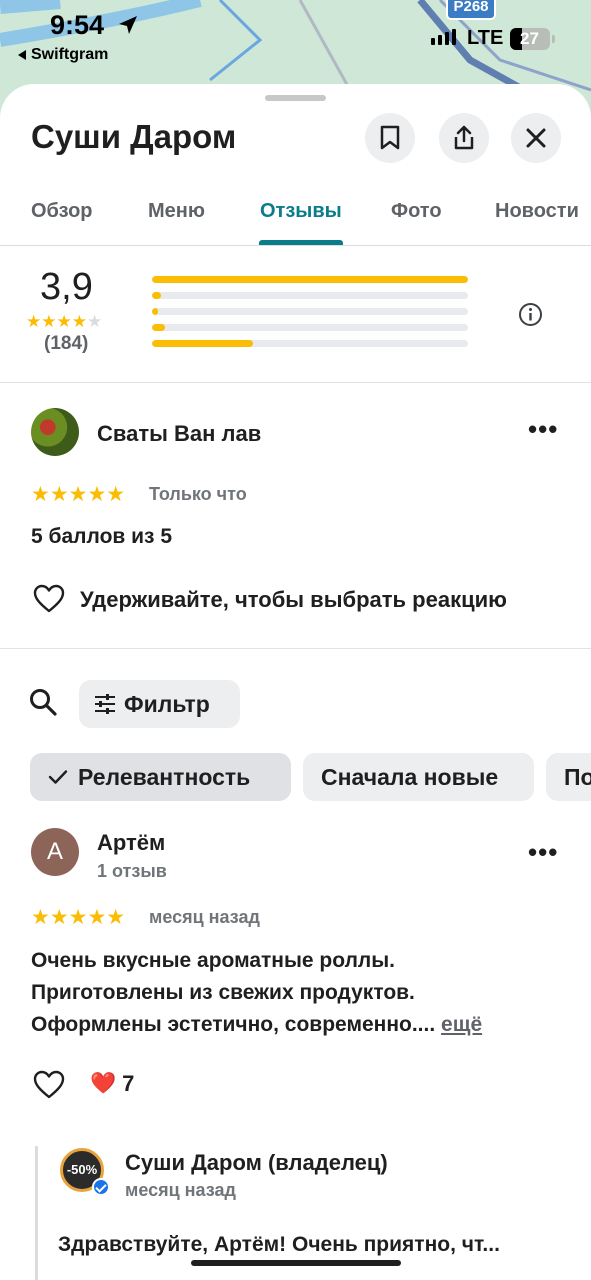 This screenshot has height=1280, width=591. I want to click on owner-reply-author: Суши Даром (владелец), so click(256, 1162).